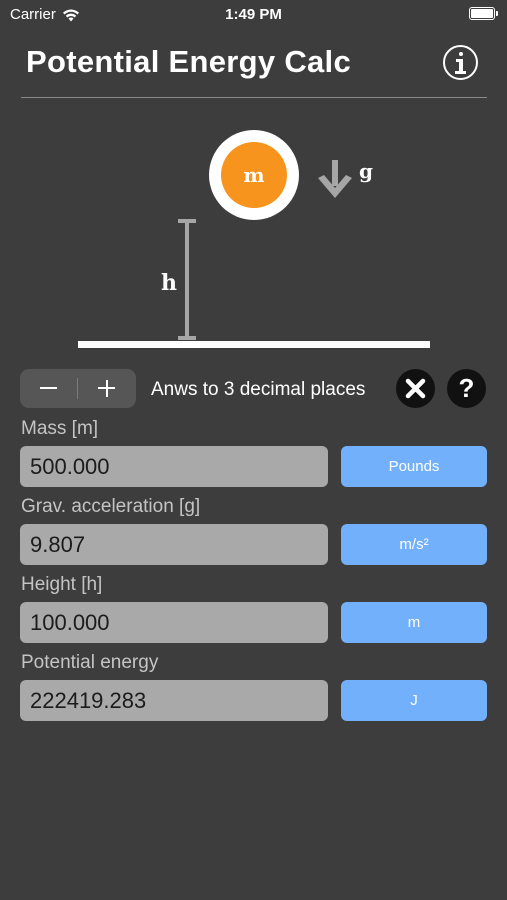 Image resolution: width=507 pixels, height=900 pixels. Describe the element at coordinates (90, 662) in the screenshot. I see `energy-label: Potential energy` at that location.